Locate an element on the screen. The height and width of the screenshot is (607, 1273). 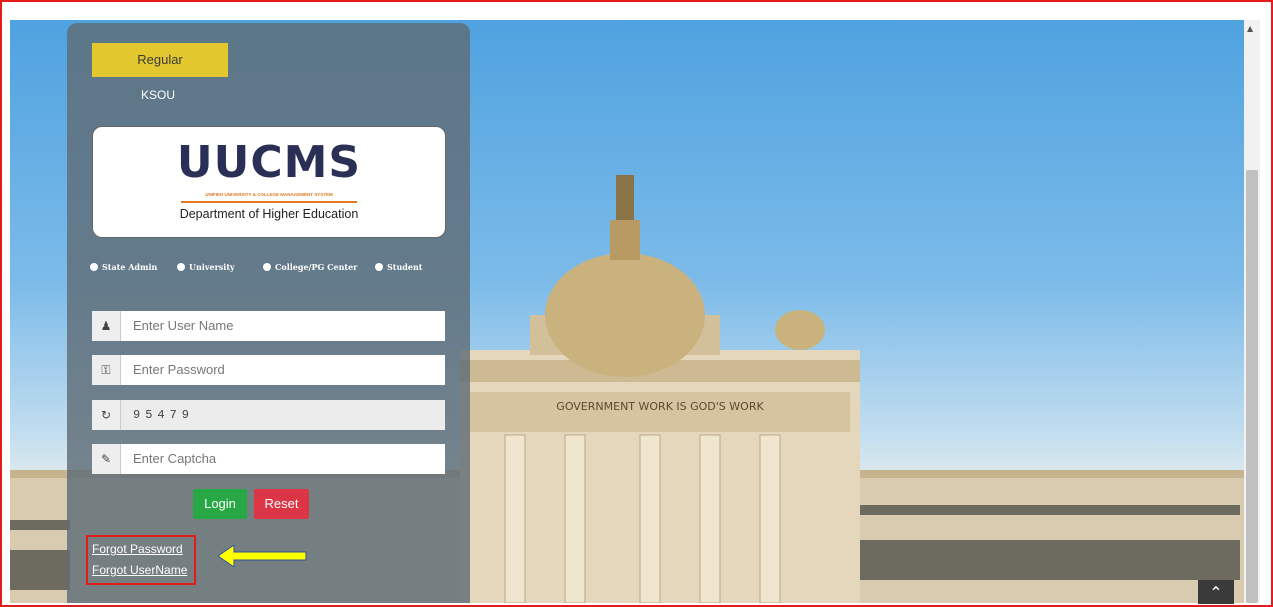
chevron-up-icon: ⌃ is located at coordinates (1216, 592).